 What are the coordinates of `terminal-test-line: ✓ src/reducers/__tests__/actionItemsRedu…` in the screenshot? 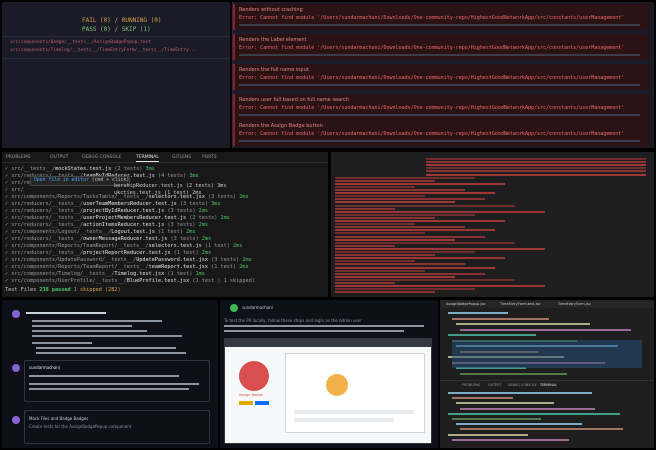 It's located at (106, 225).